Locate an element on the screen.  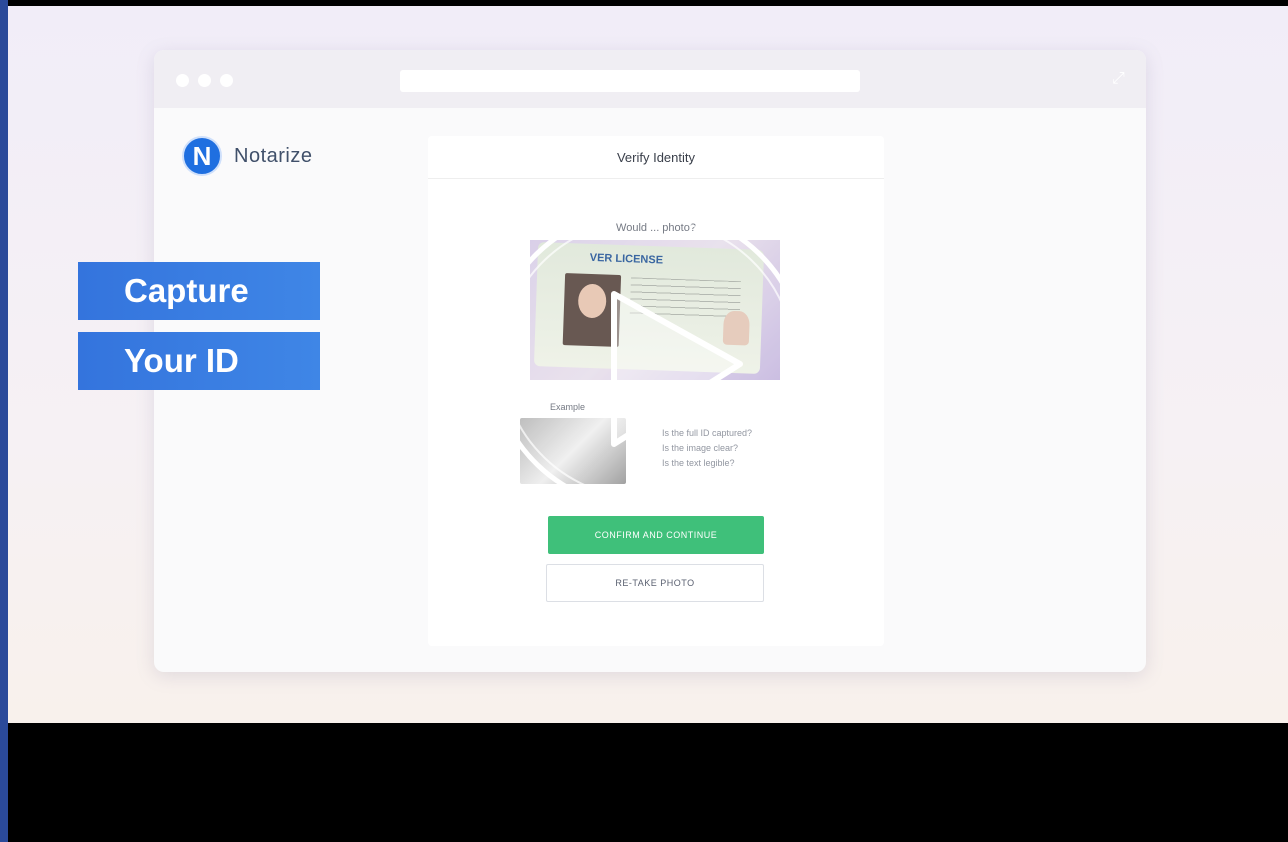
brand-name: Notarize is located at coordinates (273, 155).